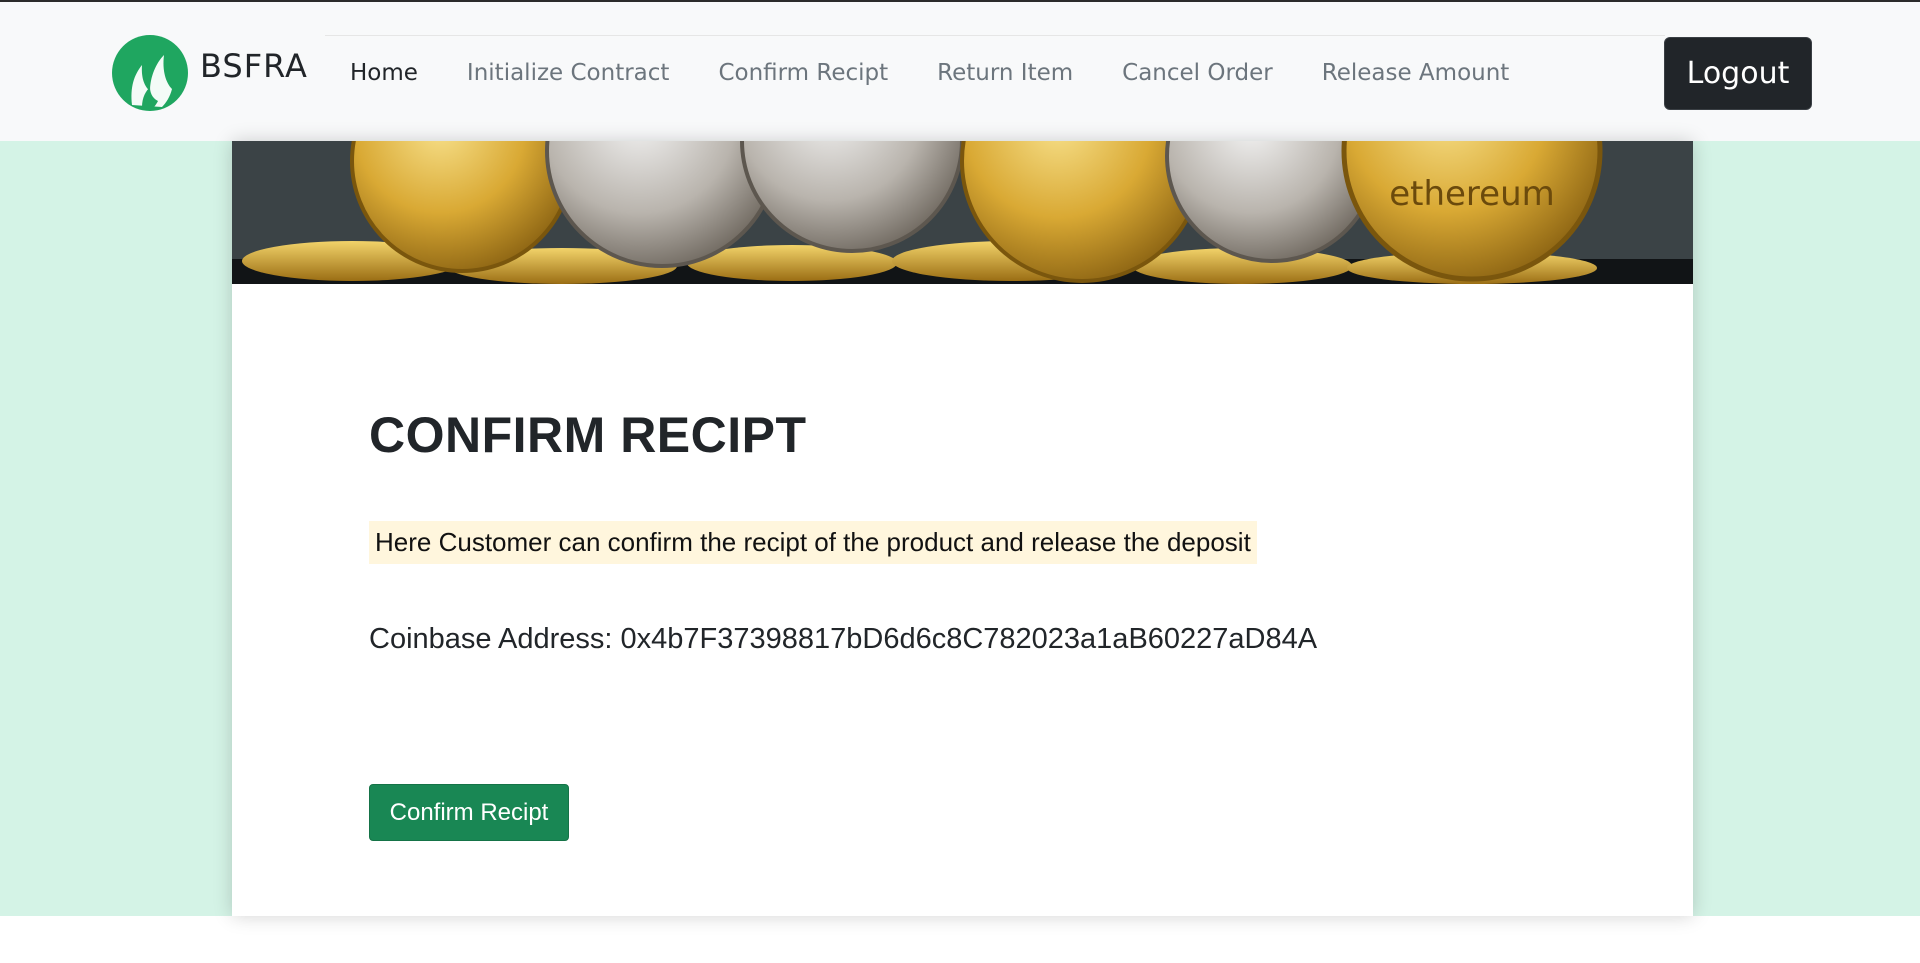 The width and height of the screenshot is (1920, 963). I want to click on nav-item-release-amount: Release Amount, so click(1416, 73).